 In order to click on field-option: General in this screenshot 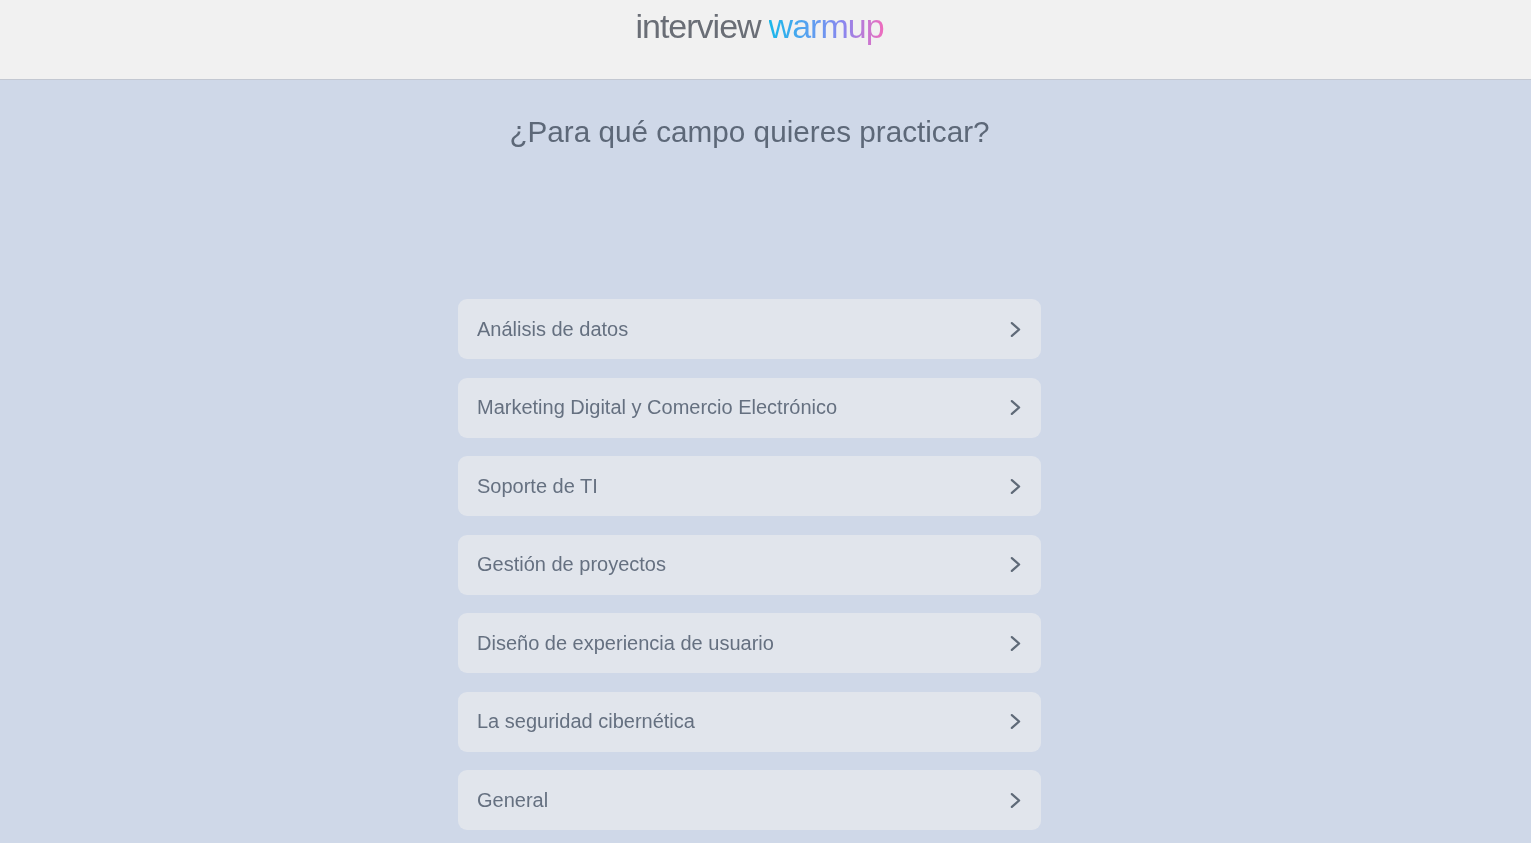, I will do `click(749, 800)`.